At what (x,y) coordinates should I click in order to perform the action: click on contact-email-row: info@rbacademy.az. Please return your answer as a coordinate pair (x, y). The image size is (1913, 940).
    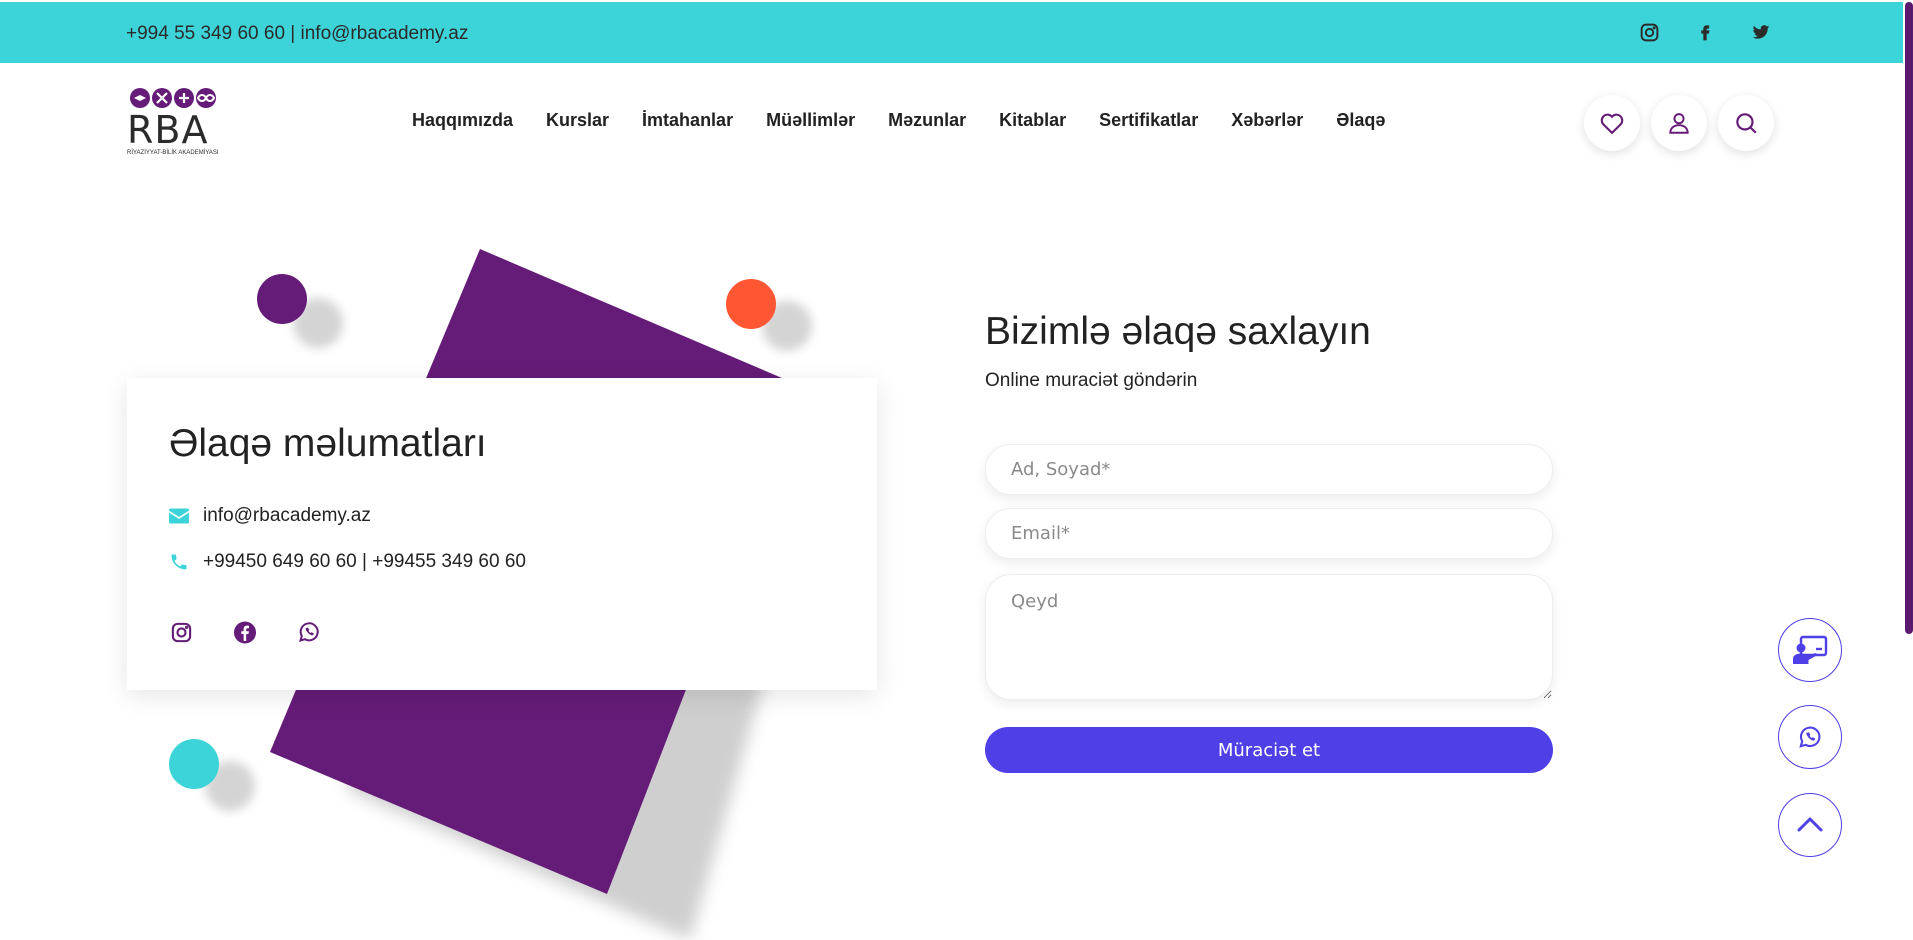
    Looking at the image, I should click on (270, 516).